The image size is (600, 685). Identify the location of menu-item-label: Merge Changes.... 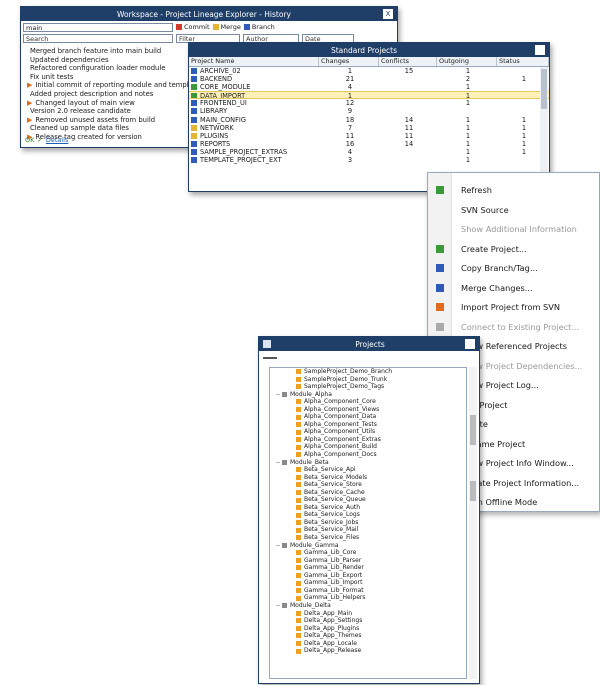
(497, 287).